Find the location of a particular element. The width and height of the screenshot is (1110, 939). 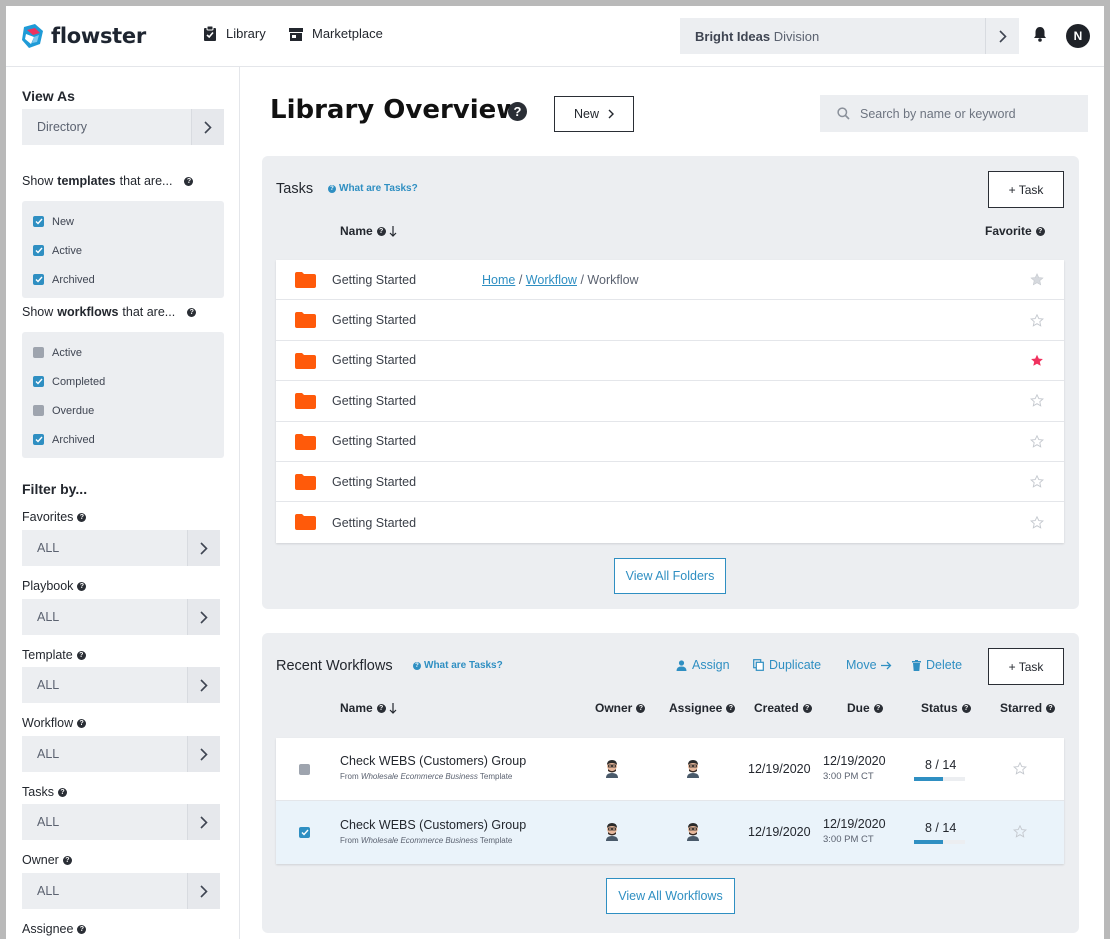

column-owner-header: Owner? is located at coordinates (620, 708).